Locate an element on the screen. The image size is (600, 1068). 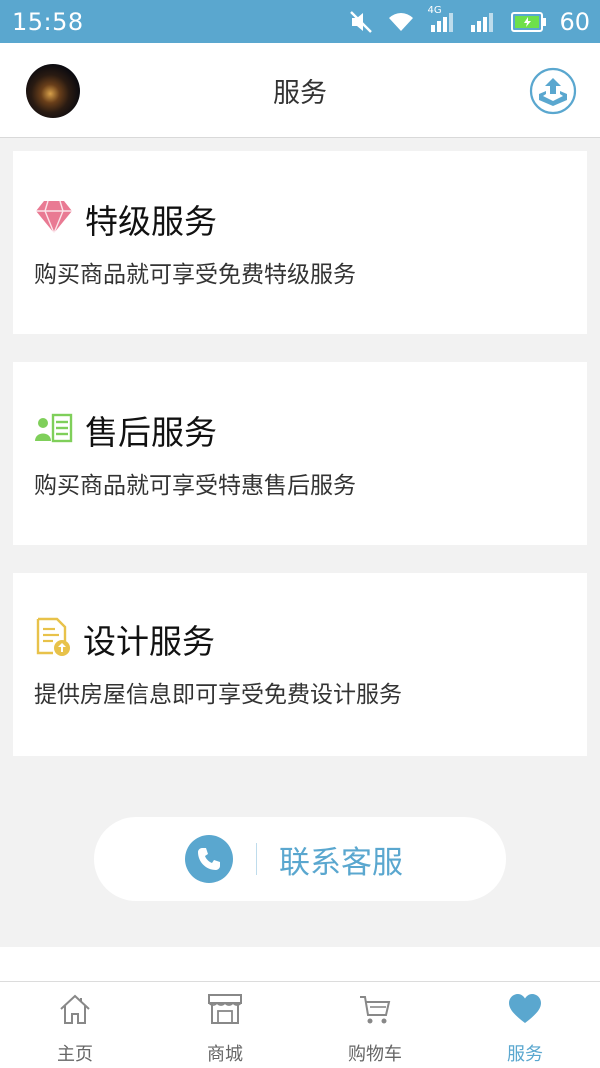
status-bar: 15:58 4G 60 is located at coordinates (300, 21).